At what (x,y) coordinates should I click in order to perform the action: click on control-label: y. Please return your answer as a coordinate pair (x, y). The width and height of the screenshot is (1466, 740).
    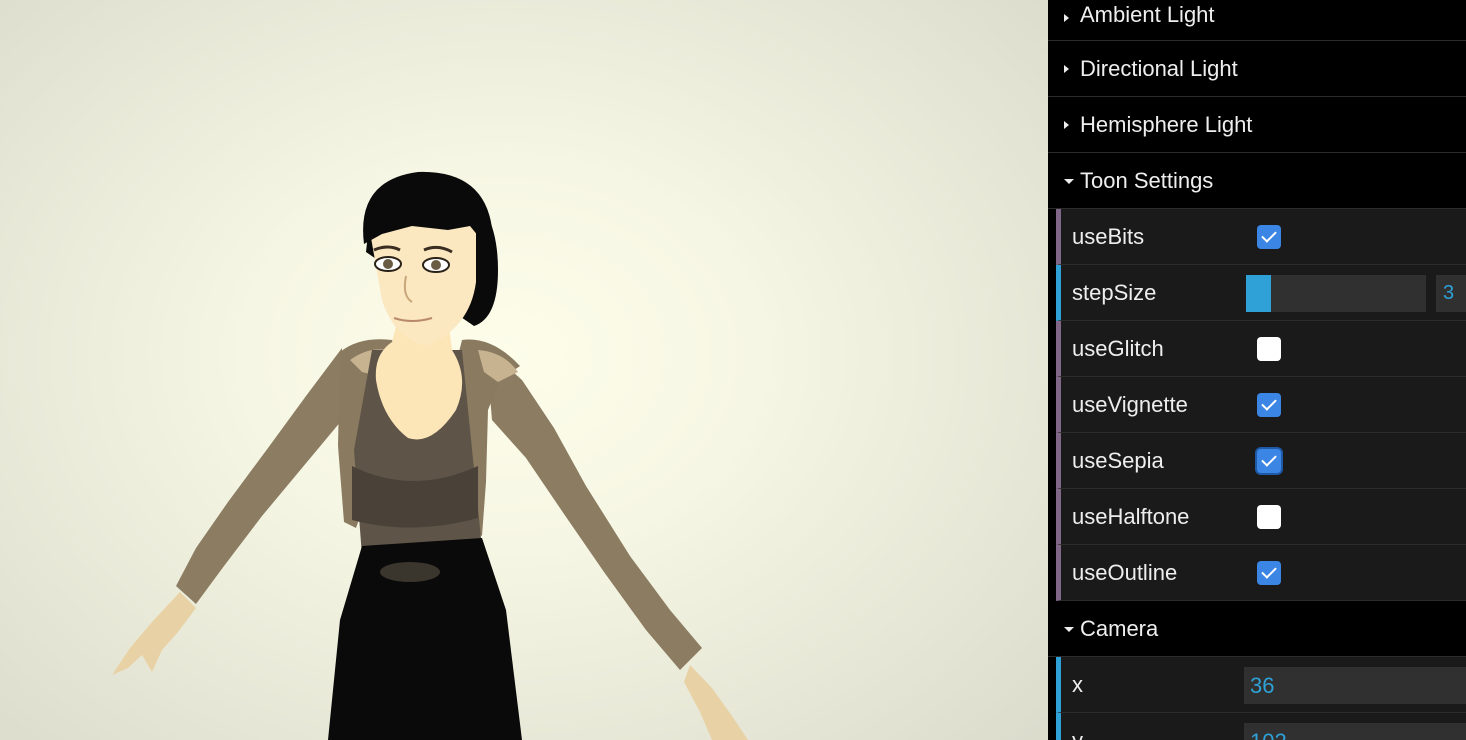
    Looking at the image, I should click on (1077, 726).